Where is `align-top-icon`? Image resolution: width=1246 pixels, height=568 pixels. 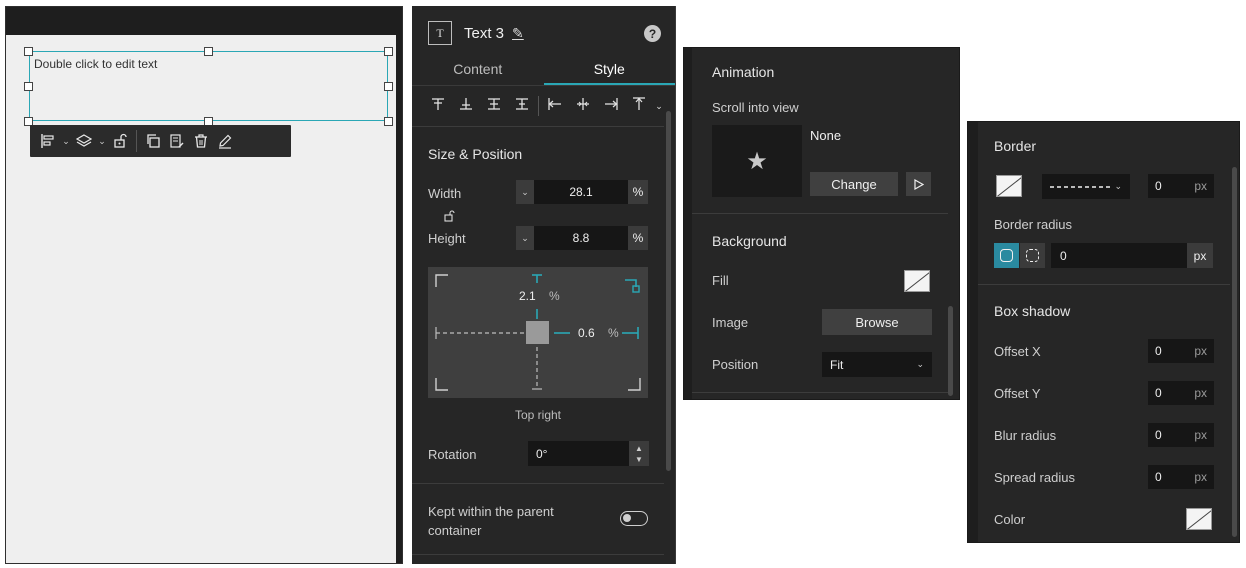
align-top-icon is located at coordinates (438, 106).